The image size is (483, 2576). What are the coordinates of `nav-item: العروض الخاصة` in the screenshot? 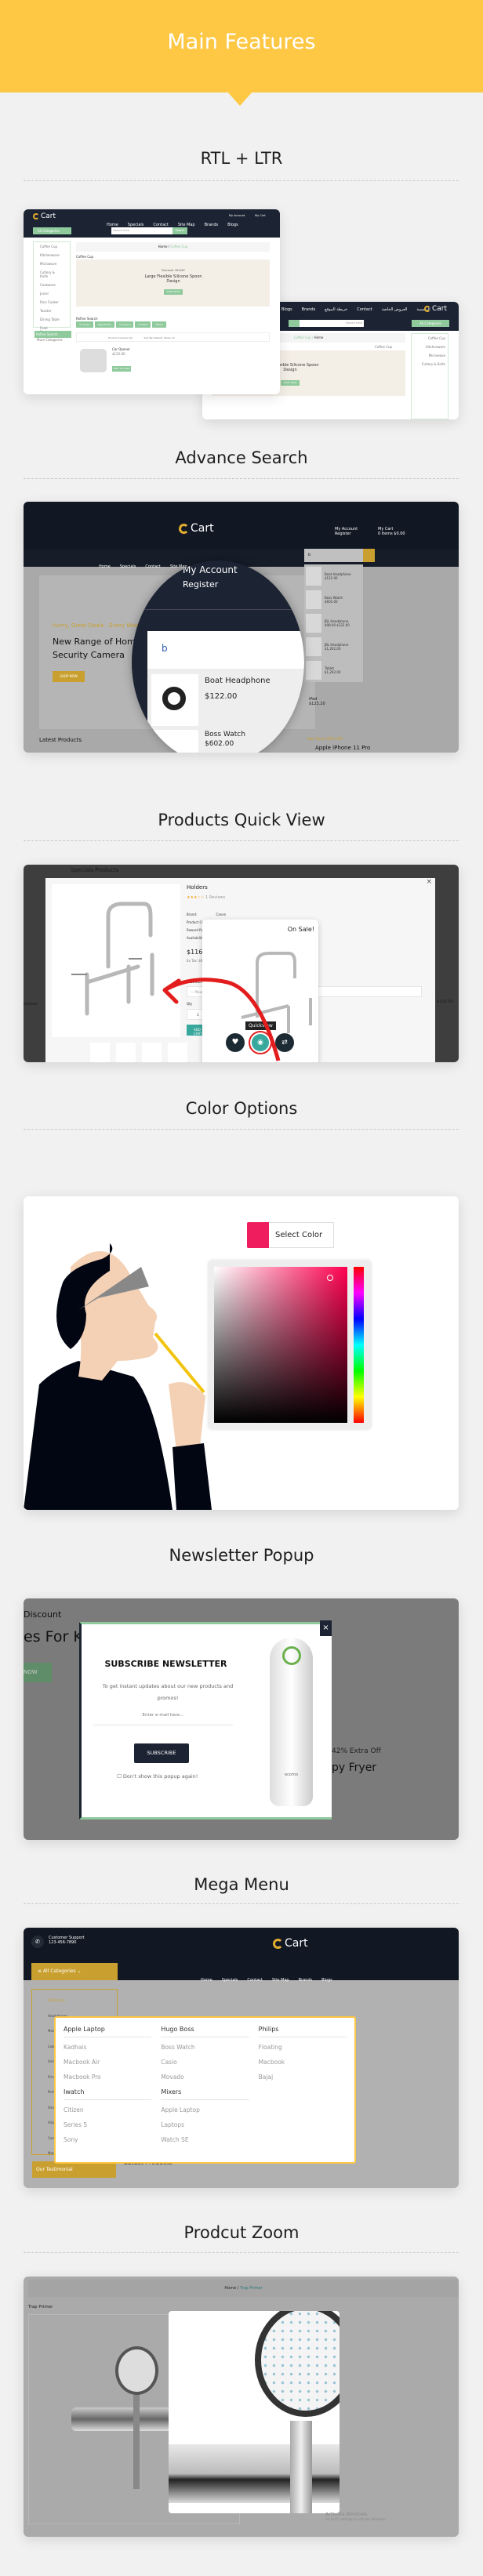 It's located at (395, 309).